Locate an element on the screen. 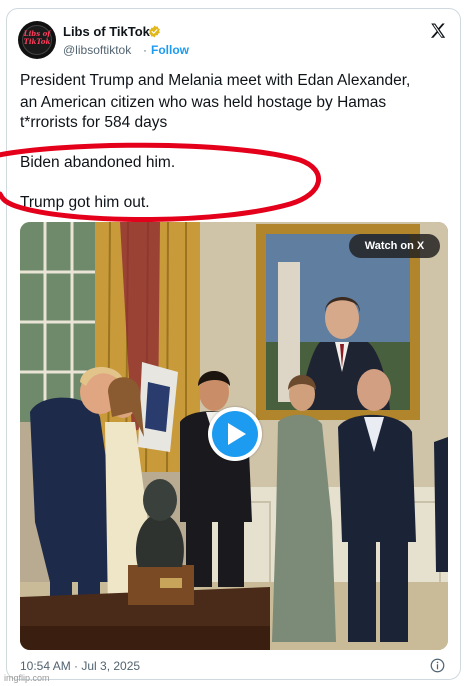  post-timestamp: 10:54 AM · Jul 3, 2025 is located at coordinates (80, 666).